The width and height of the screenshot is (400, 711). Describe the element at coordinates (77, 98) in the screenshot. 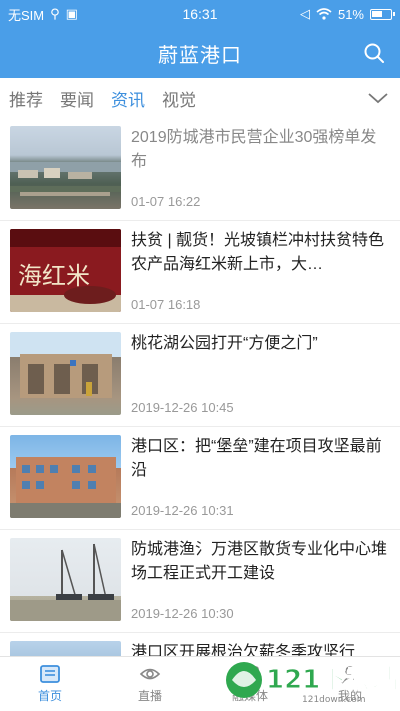

I see `tab-headlines: 要闻` at that location.